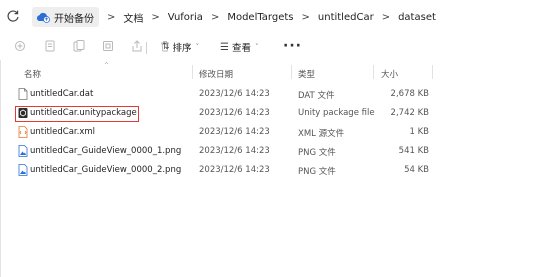 Image resolution: width=560 pixels, height=277 pixels. Describe the element at coordinates (106, 170) in the screenshot. I see `file-name: untitledCar_GuideView_0000_2.png` at that location.